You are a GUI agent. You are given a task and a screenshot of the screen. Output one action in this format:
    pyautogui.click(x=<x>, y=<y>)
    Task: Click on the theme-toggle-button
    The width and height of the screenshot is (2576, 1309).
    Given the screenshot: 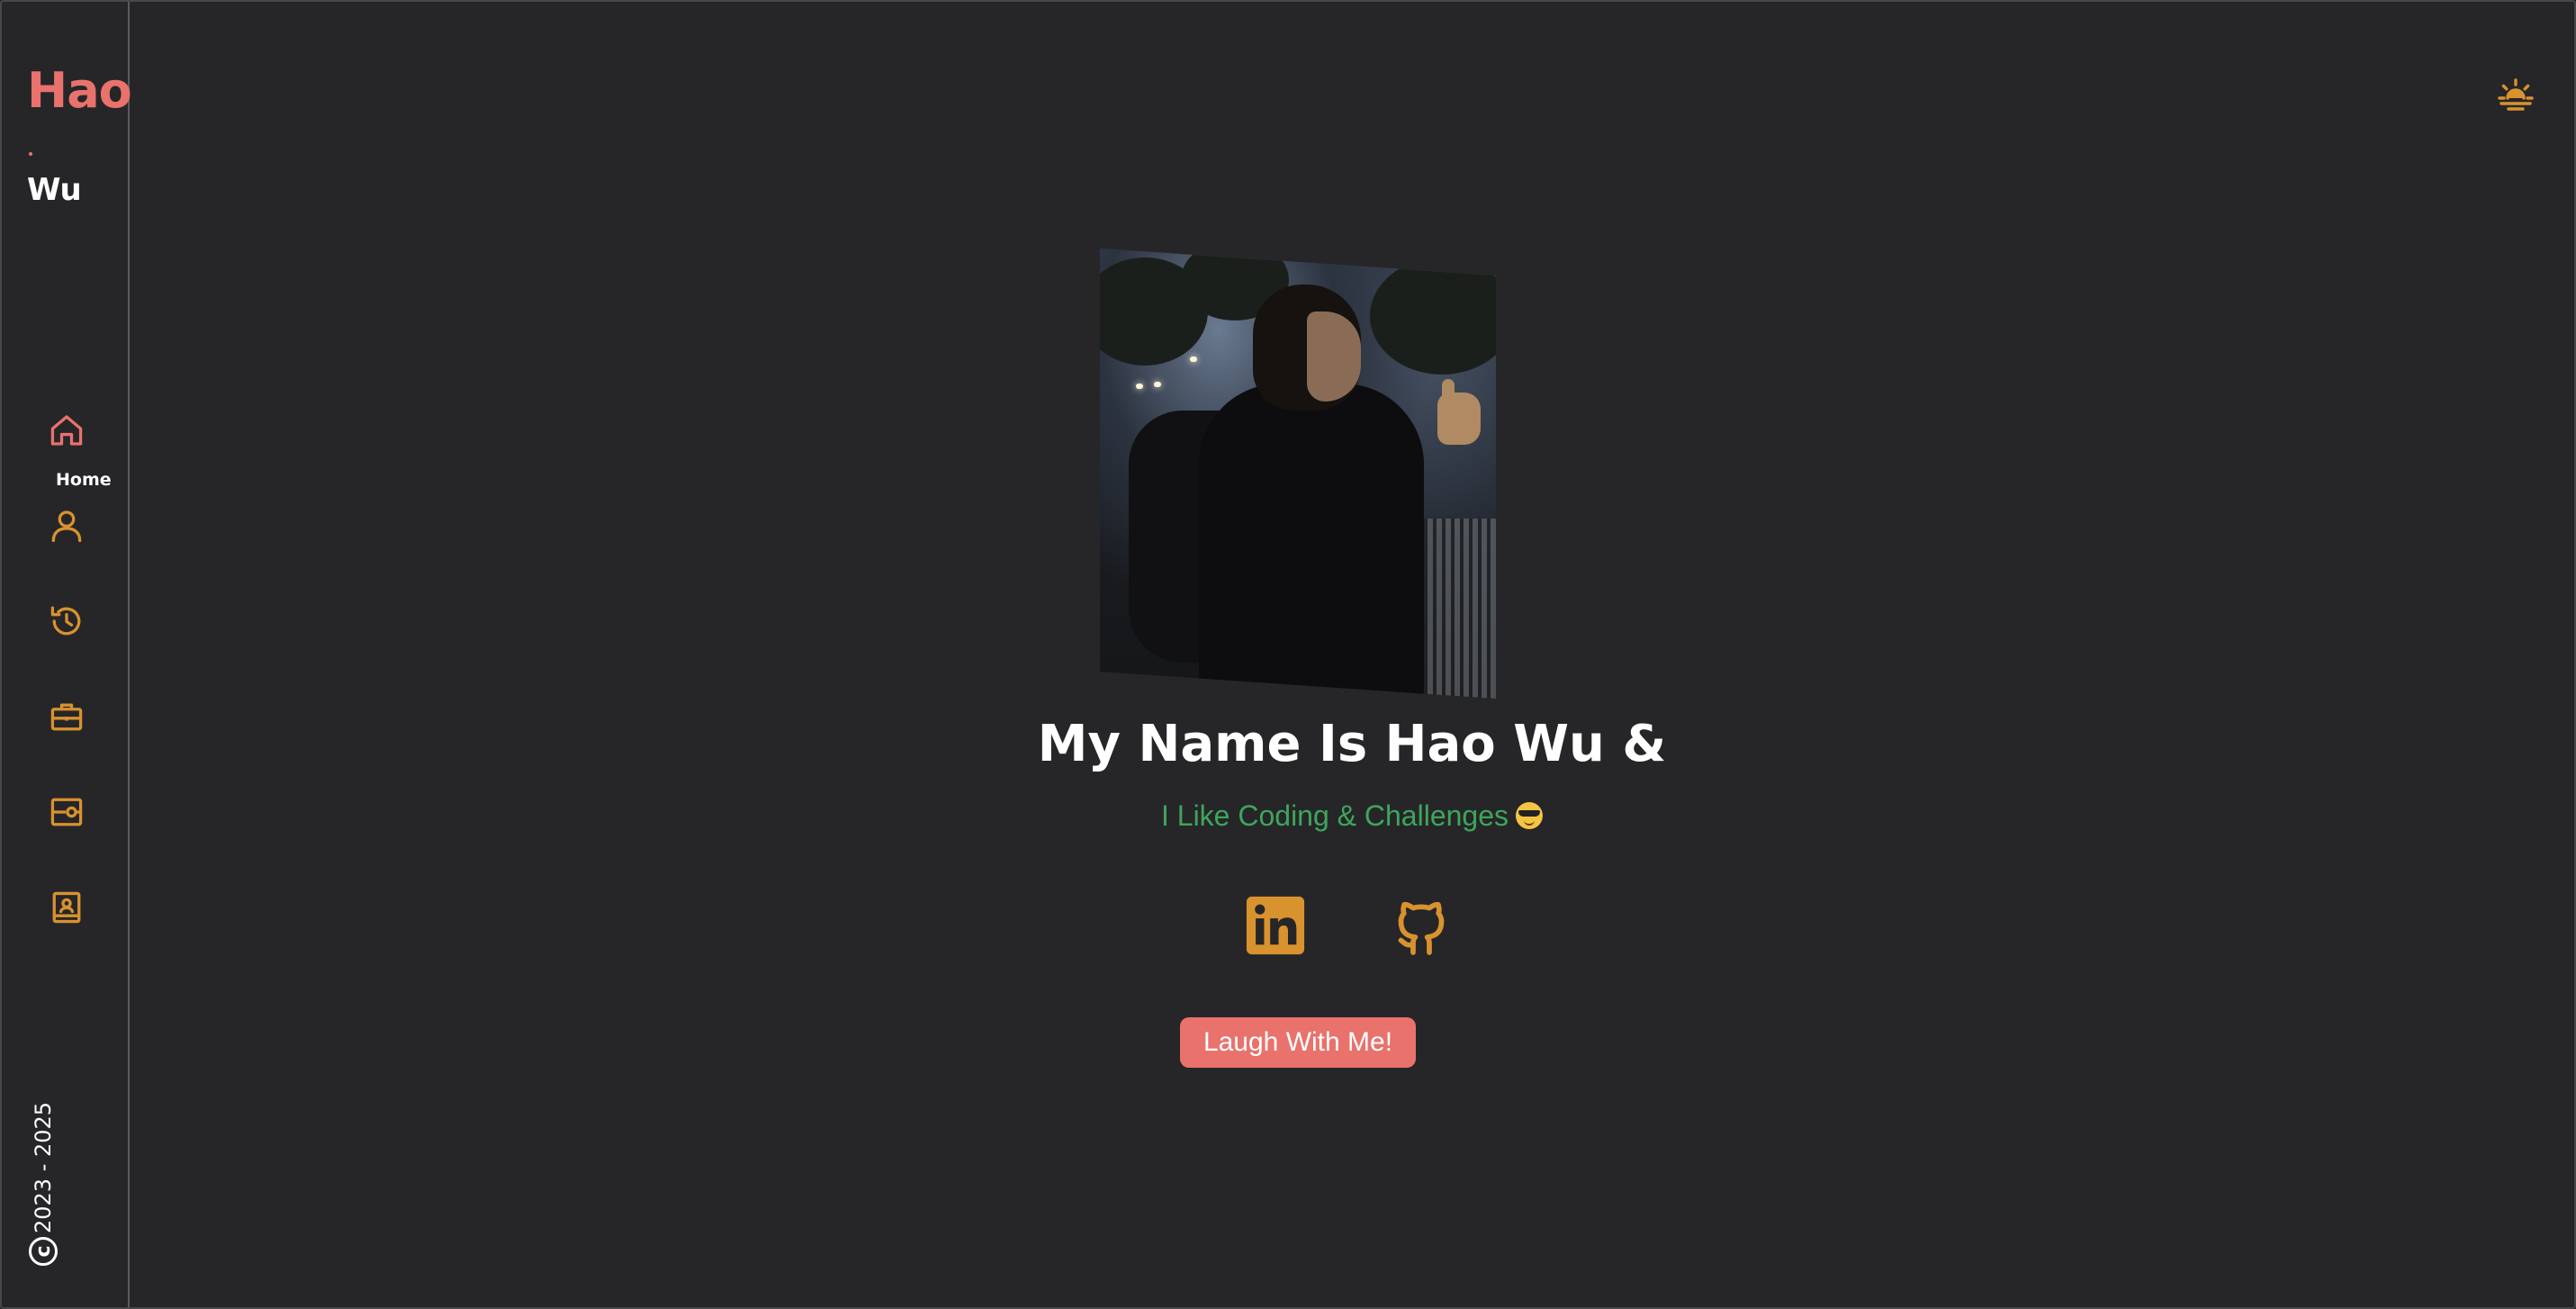 What is the action you would take?
    pyautogui.click(x=2516, y=94)
    